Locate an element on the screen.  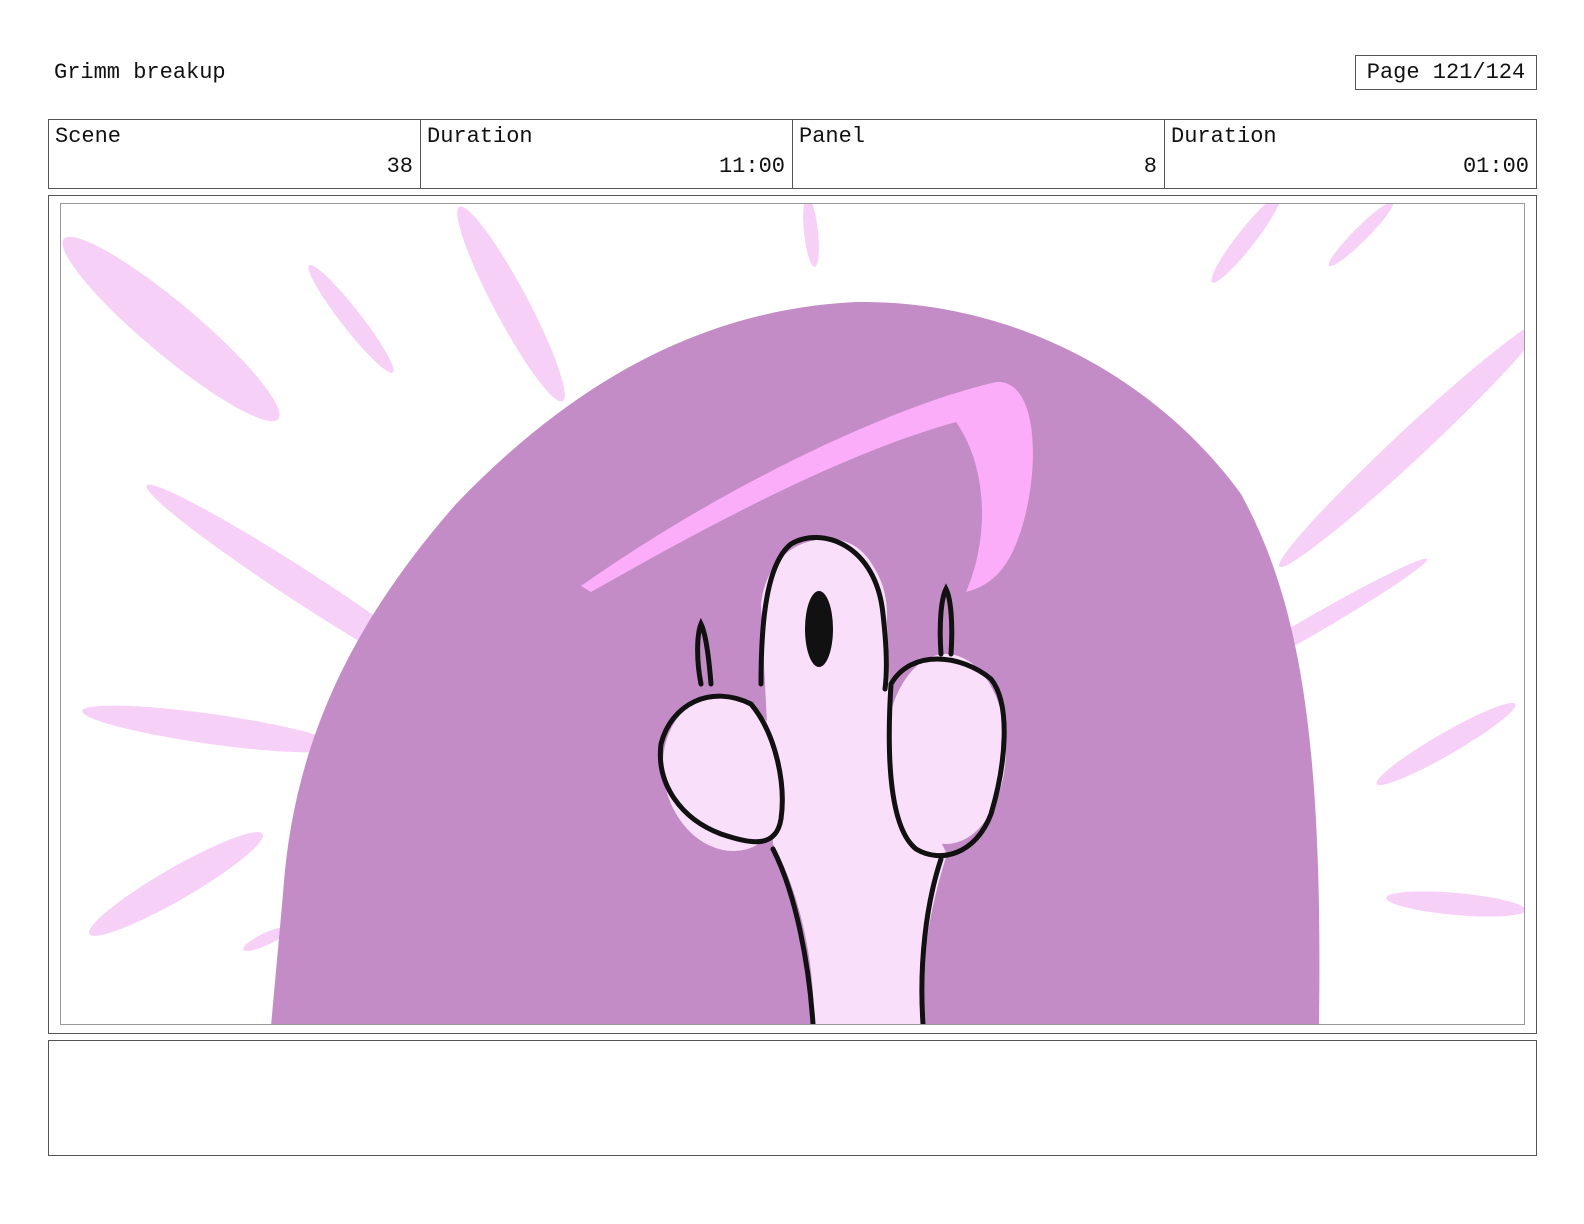
storyboard-title: Grimm breakup is located at coordinates (140, 72).